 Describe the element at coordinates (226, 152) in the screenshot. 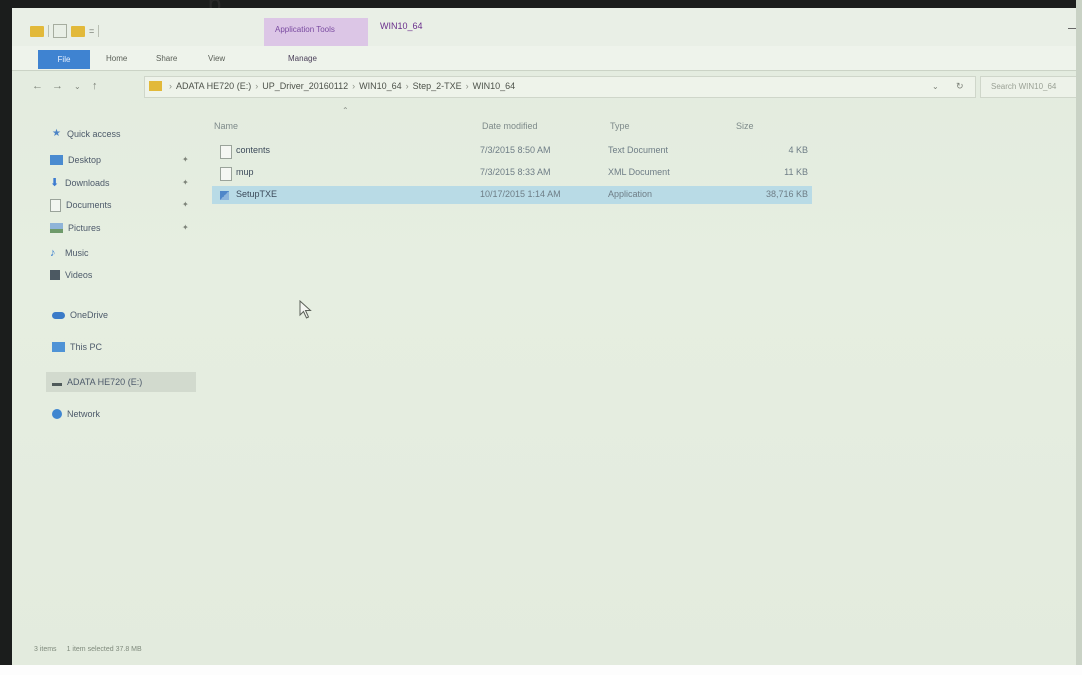

I see `text-file-icon` at that location.